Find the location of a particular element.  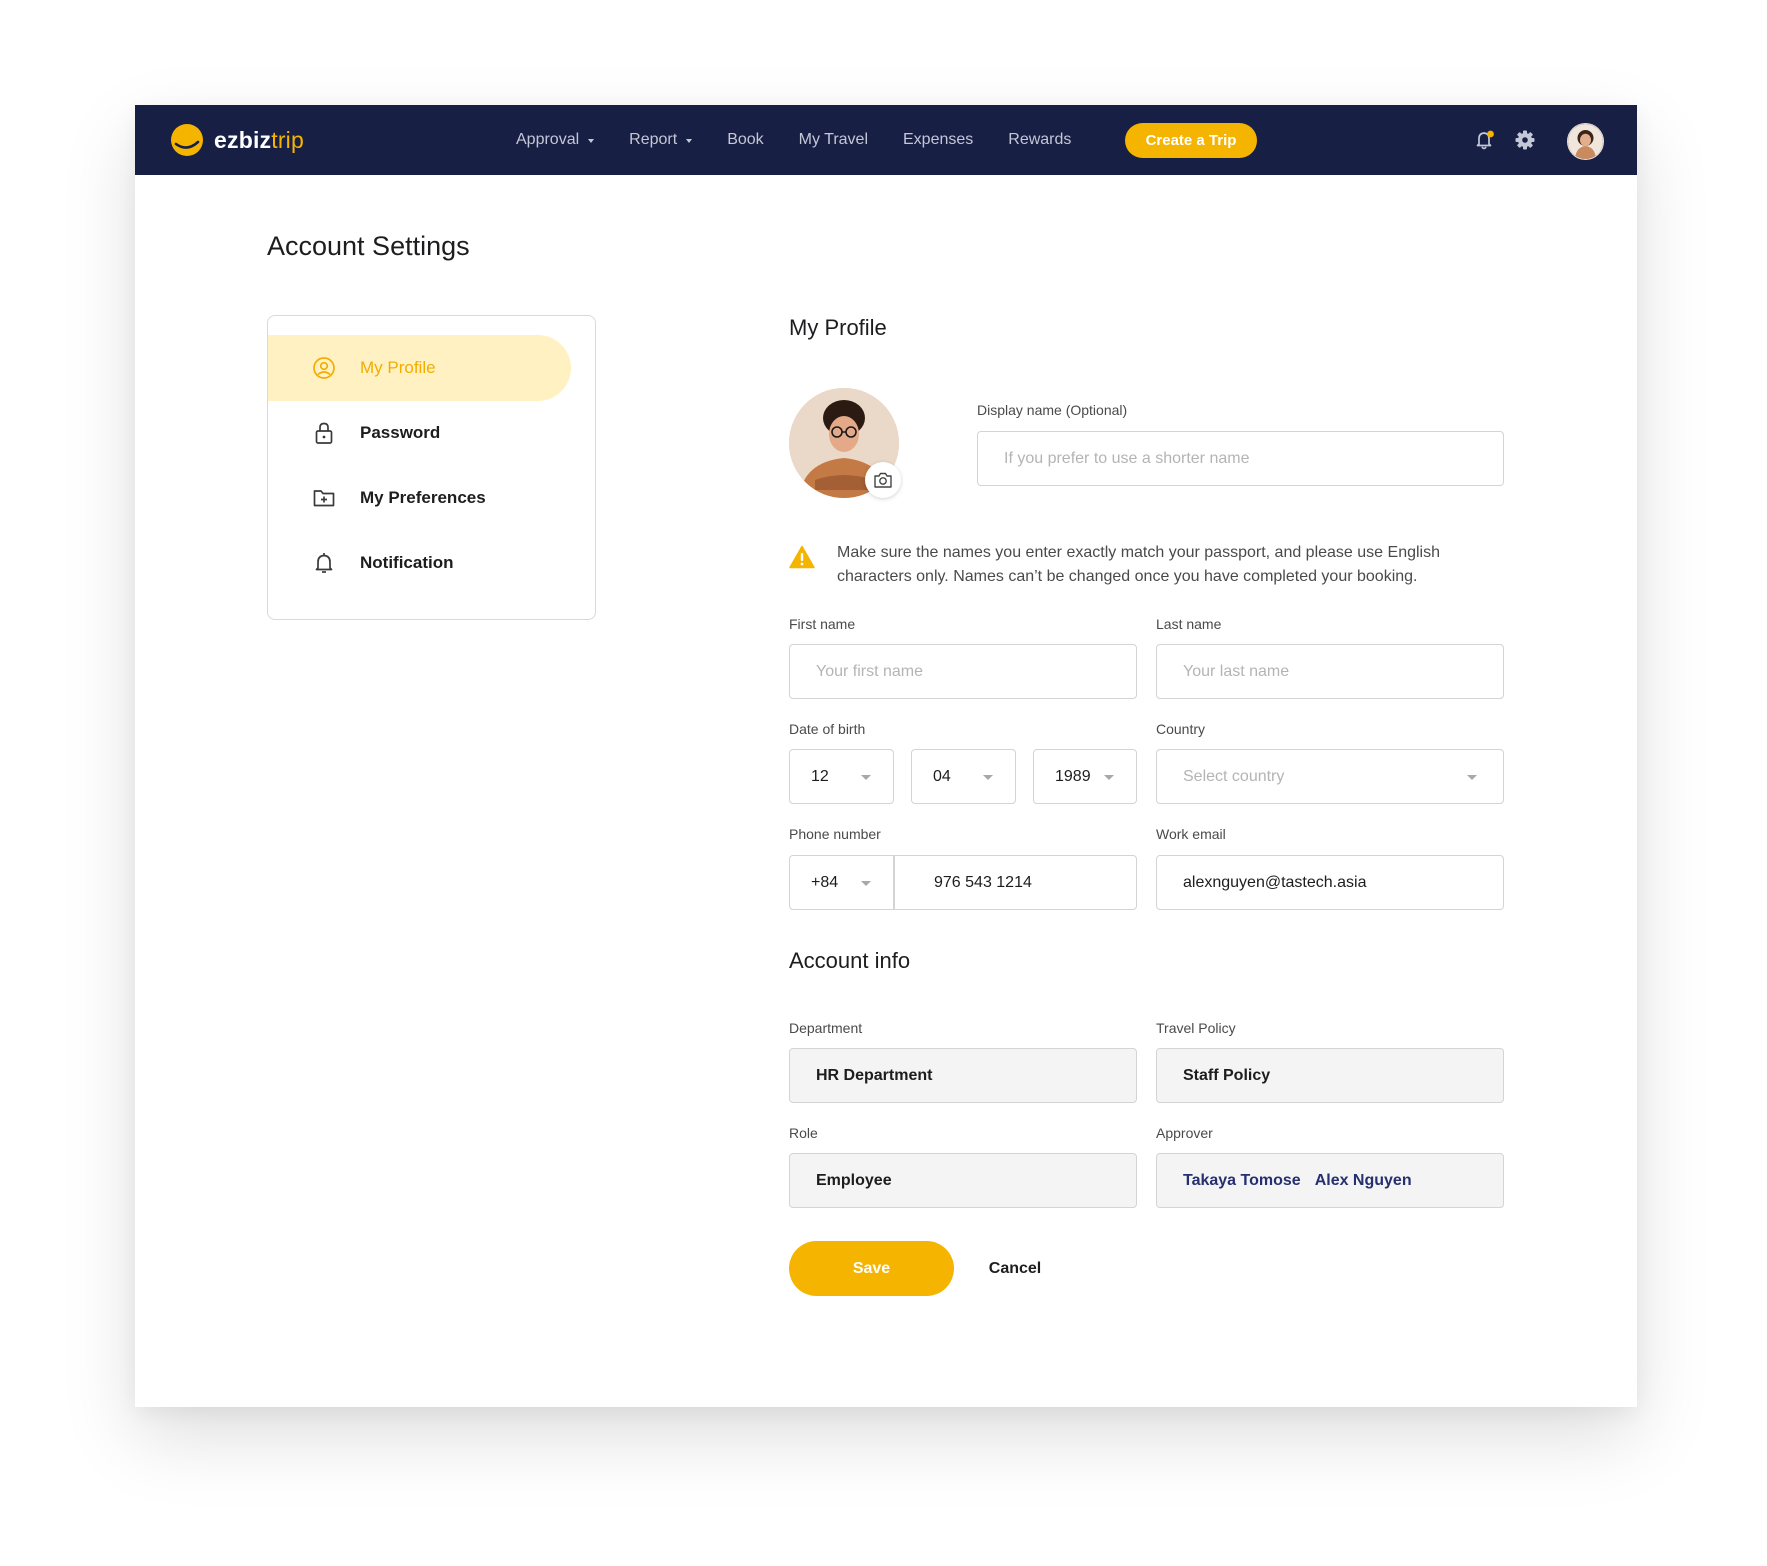

approver-field: Takaya Tomose Alex Nguyen is located at coordinates (1330, 1180).